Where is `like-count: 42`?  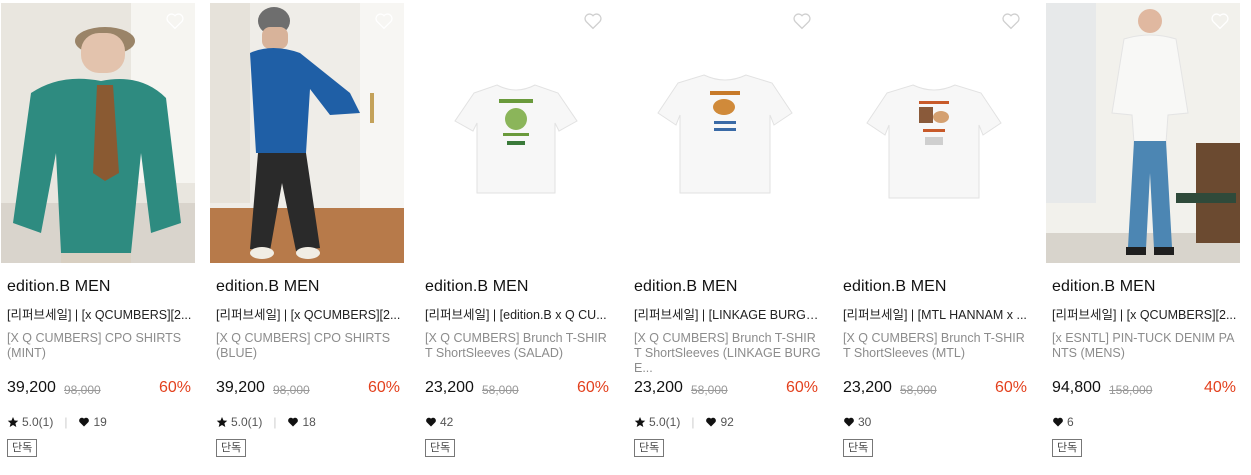 like-count: 42 is located at coordinates (447, 422).